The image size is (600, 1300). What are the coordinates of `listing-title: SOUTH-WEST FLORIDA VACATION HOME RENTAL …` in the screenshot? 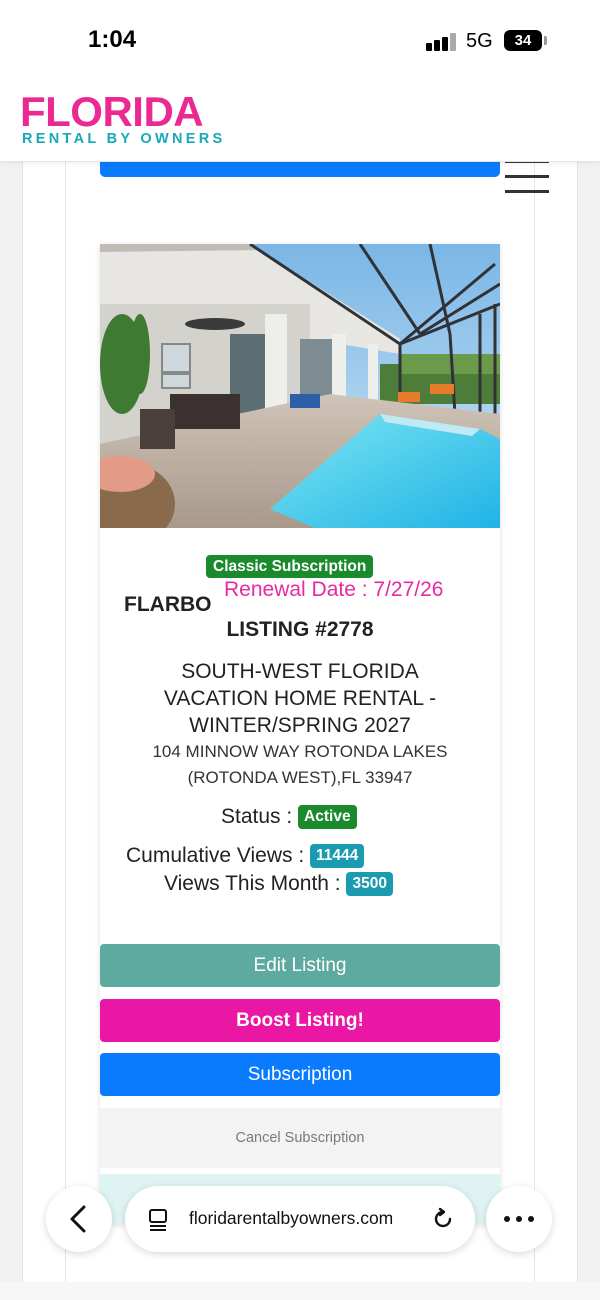 It's located at (300, 698).